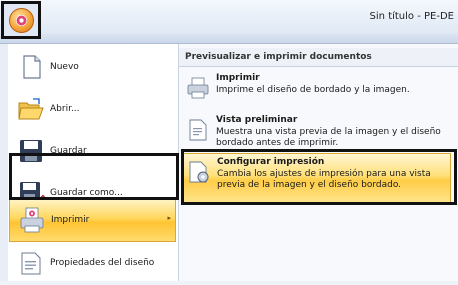 This screenshot has width=458, height=285. What do you see at coordinates (92, 220) in the screenshot?
I see `menu-item-imprimir: Imprimir ▸` at bounding box center [92, 220].